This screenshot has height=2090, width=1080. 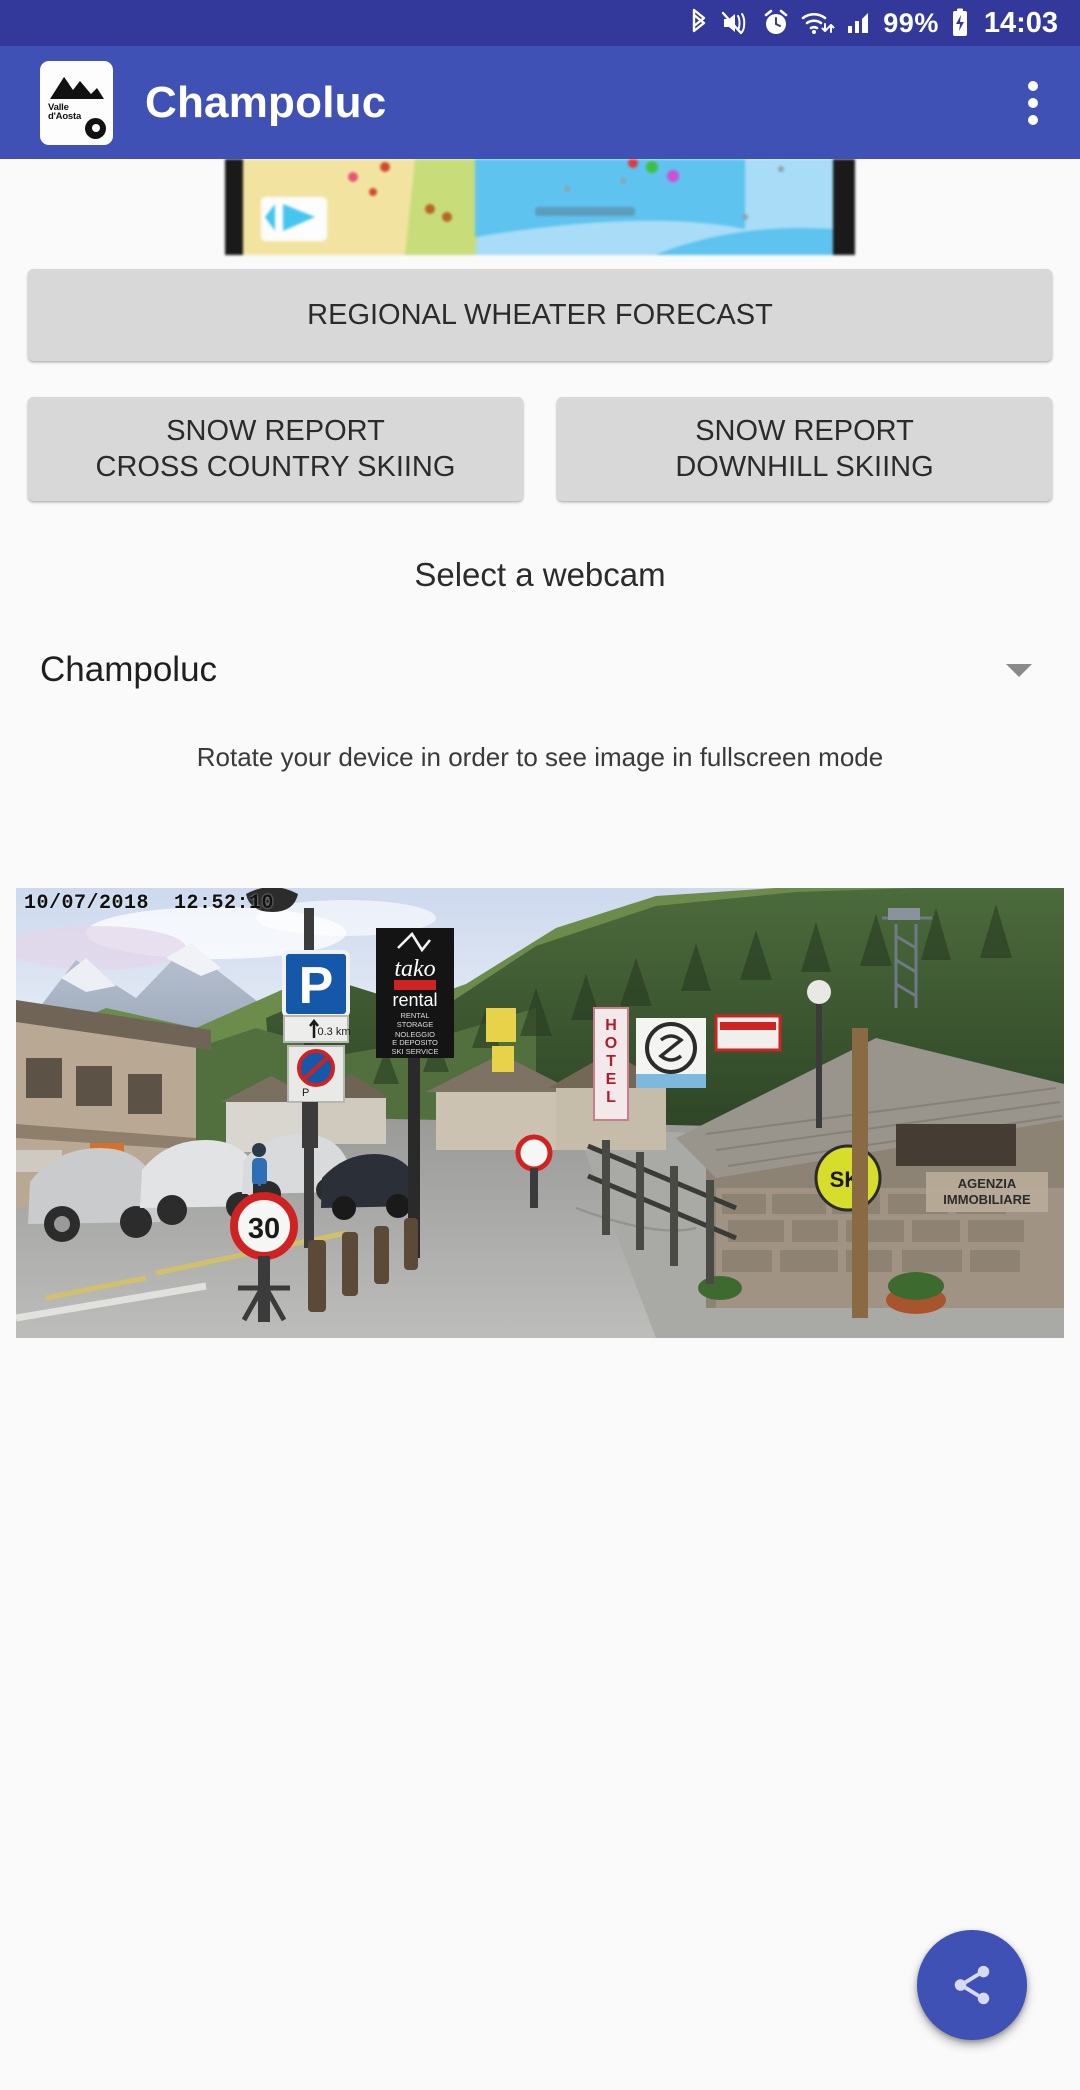 I want to click on webcam-select-value: Champoluc, so click(x=129, y=669).